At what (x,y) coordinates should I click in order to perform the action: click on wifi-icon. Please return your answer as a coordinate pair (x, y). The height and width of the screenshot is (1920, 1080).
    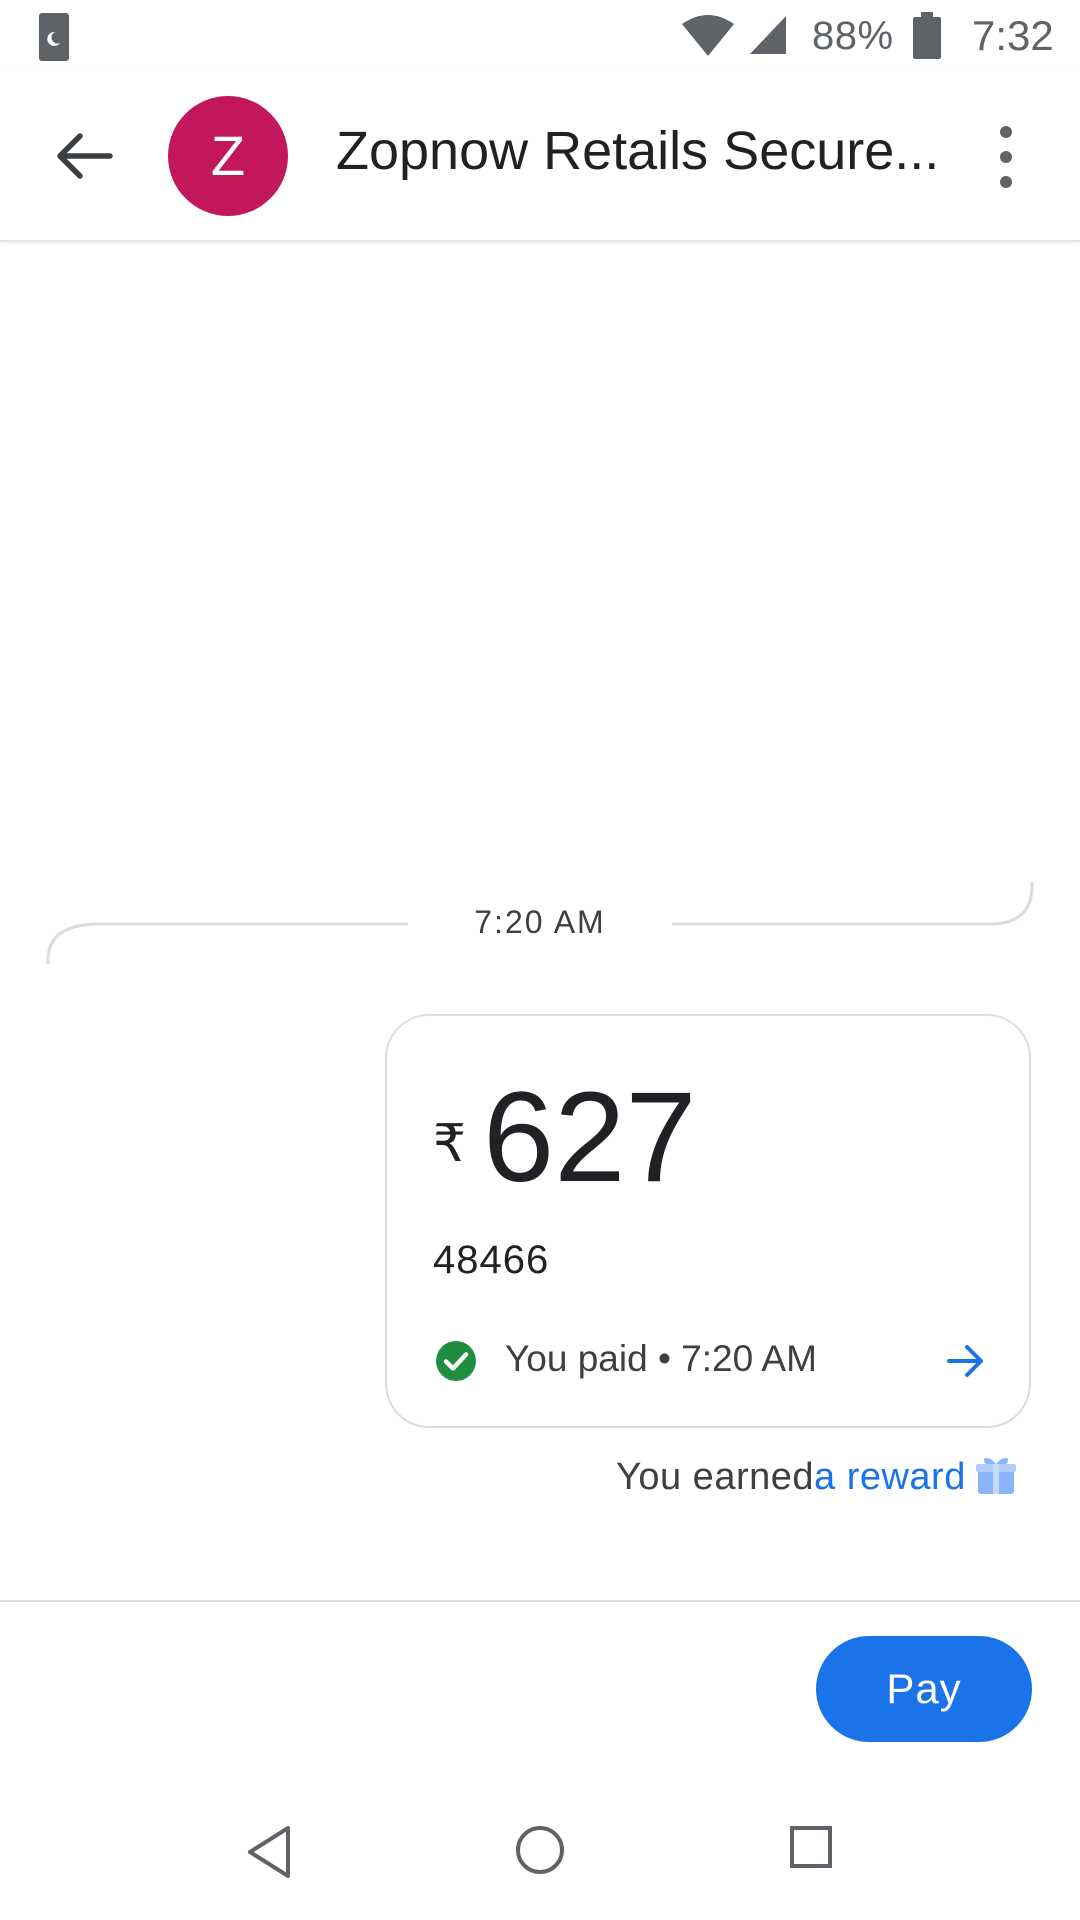
    Looking at the image, I should click on (708, 35).